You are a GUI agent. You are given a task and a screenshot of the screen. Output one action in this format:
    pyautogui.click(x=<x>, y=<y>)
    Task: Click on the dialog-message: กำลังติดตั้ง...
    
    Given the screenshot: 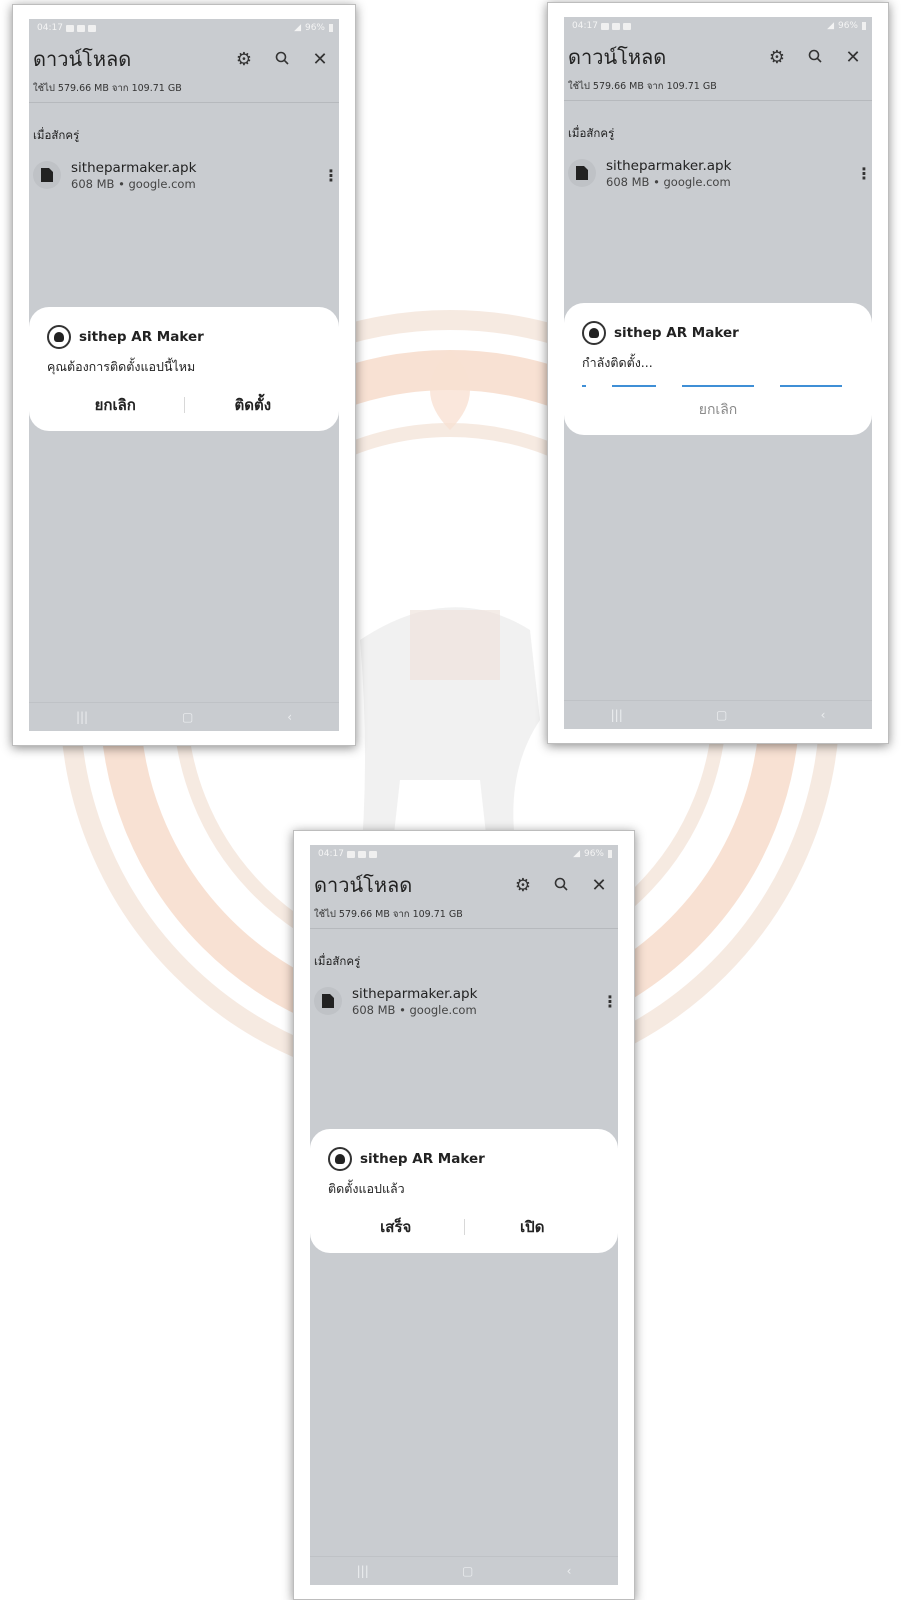 What is the action you would take?
    pyautogui.click(x=617, y=362)
    